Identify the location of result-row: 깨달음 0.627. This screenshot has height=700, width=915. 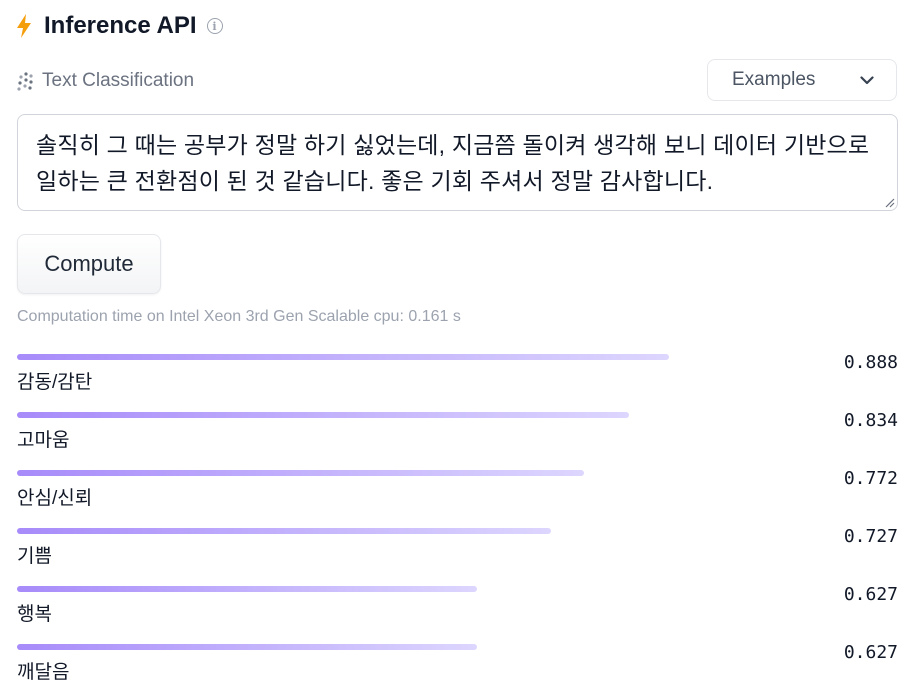
(457, 671).